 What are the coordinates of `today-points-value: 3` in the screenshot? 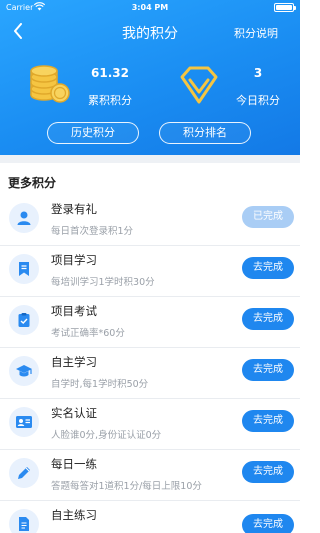 It's located at (258, 73).